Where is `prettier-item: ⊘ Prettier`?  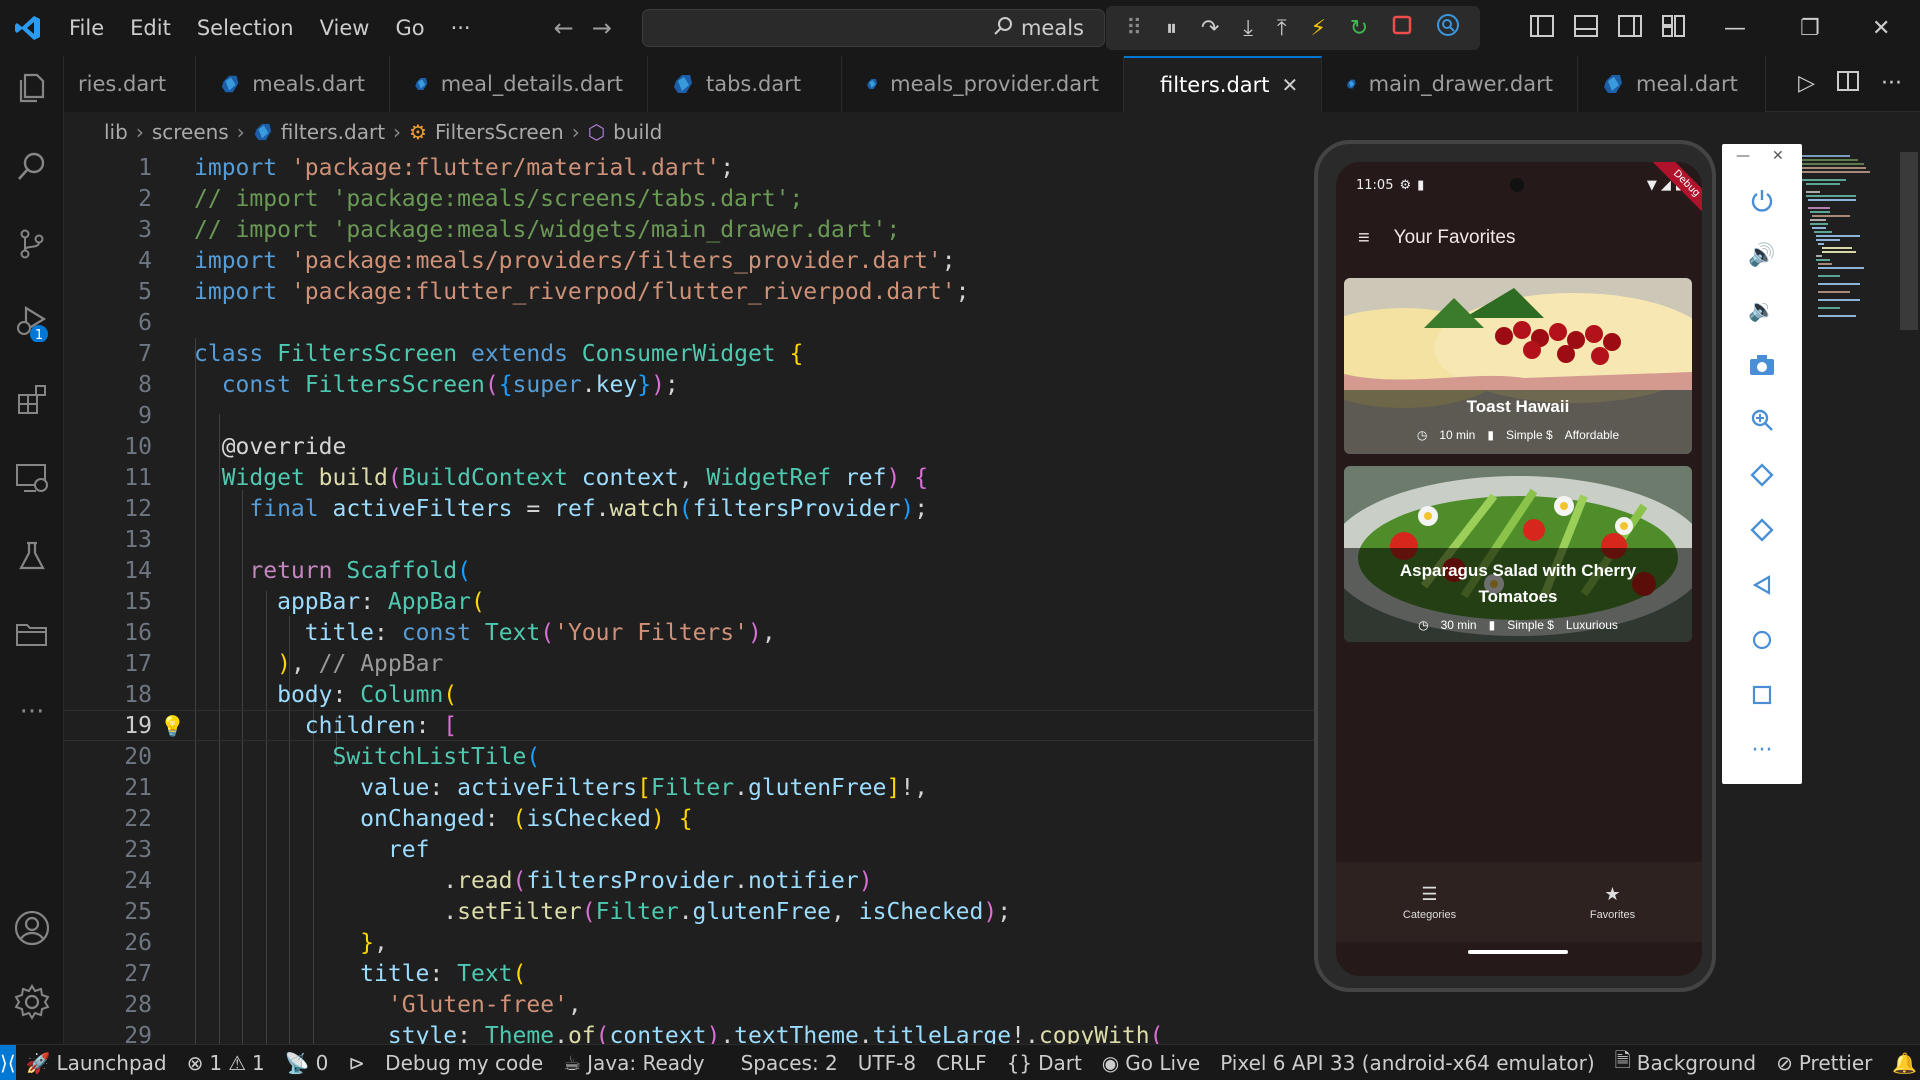 prettier-item: ⊘ Prettier is located at coordinates (1824, 1063).